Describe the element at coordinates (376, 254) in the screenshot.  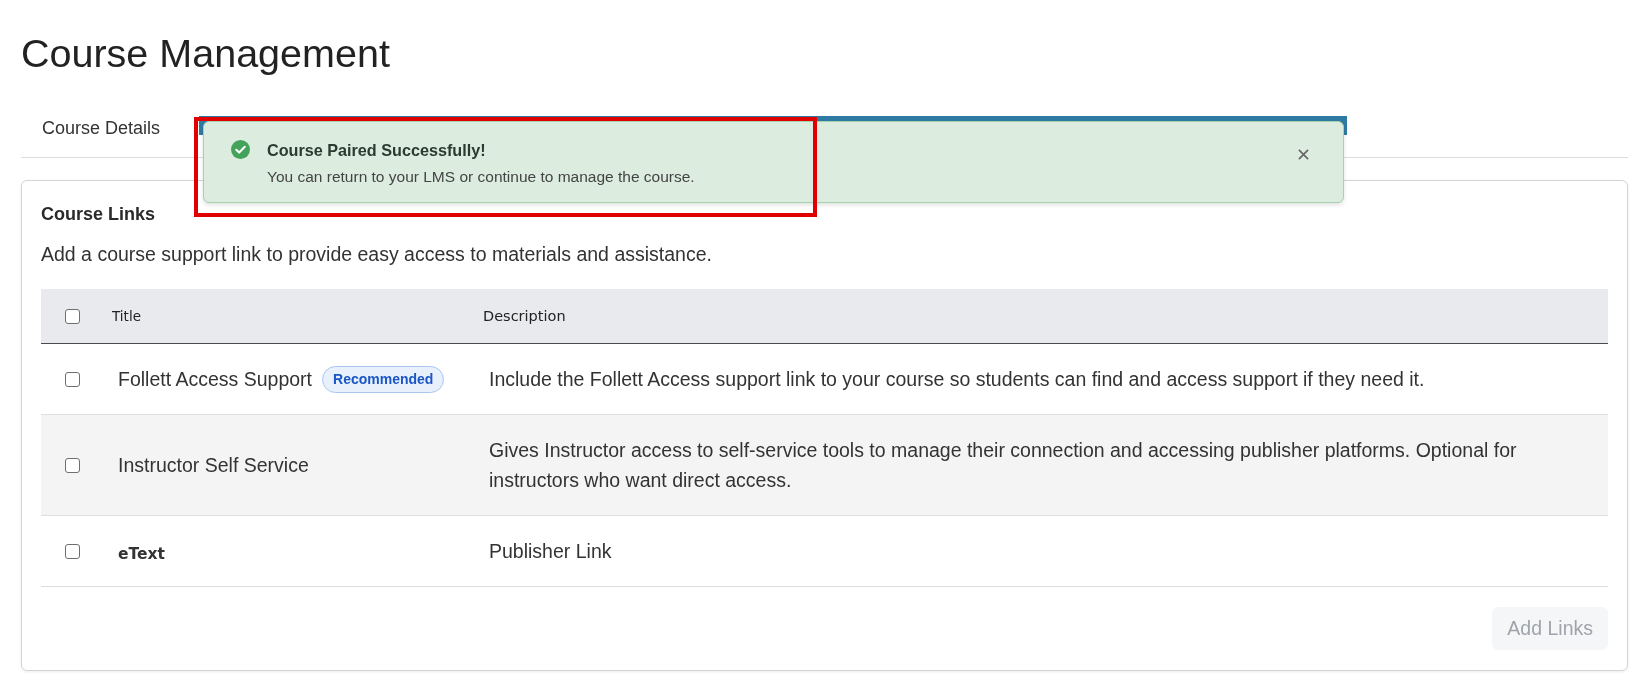
I see `section-description: Add a course support link to provide easy access to materials and assistance.` at that location.